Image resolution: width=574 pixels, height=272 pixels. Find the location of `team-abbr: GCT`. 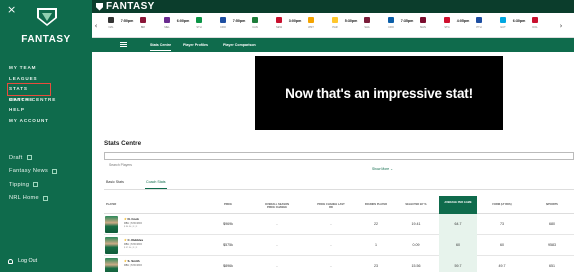

team-abbr: GCT is located at coordinates (503, 27).